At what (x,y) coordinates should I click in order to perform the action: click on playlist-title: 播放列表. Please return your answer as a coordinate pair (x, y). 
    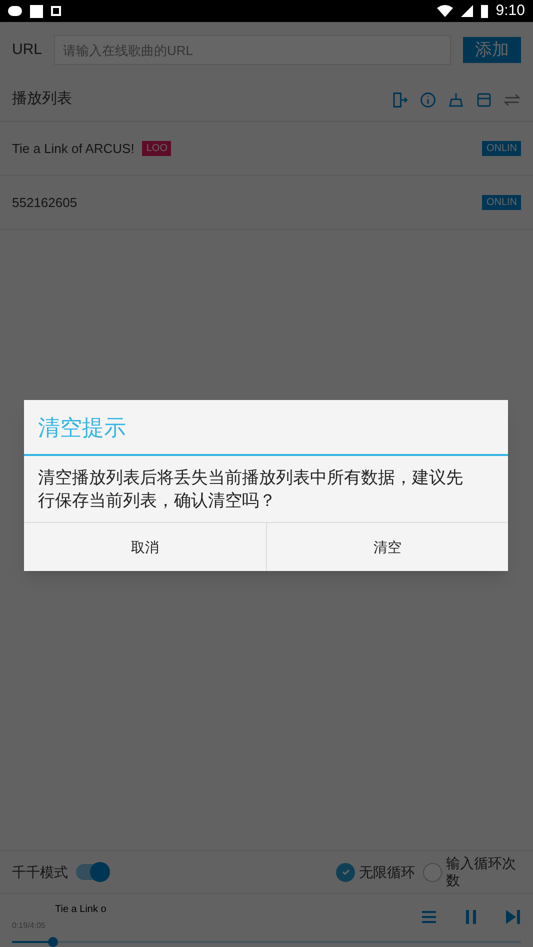
    Looking at the image, I should click on (42, 99).